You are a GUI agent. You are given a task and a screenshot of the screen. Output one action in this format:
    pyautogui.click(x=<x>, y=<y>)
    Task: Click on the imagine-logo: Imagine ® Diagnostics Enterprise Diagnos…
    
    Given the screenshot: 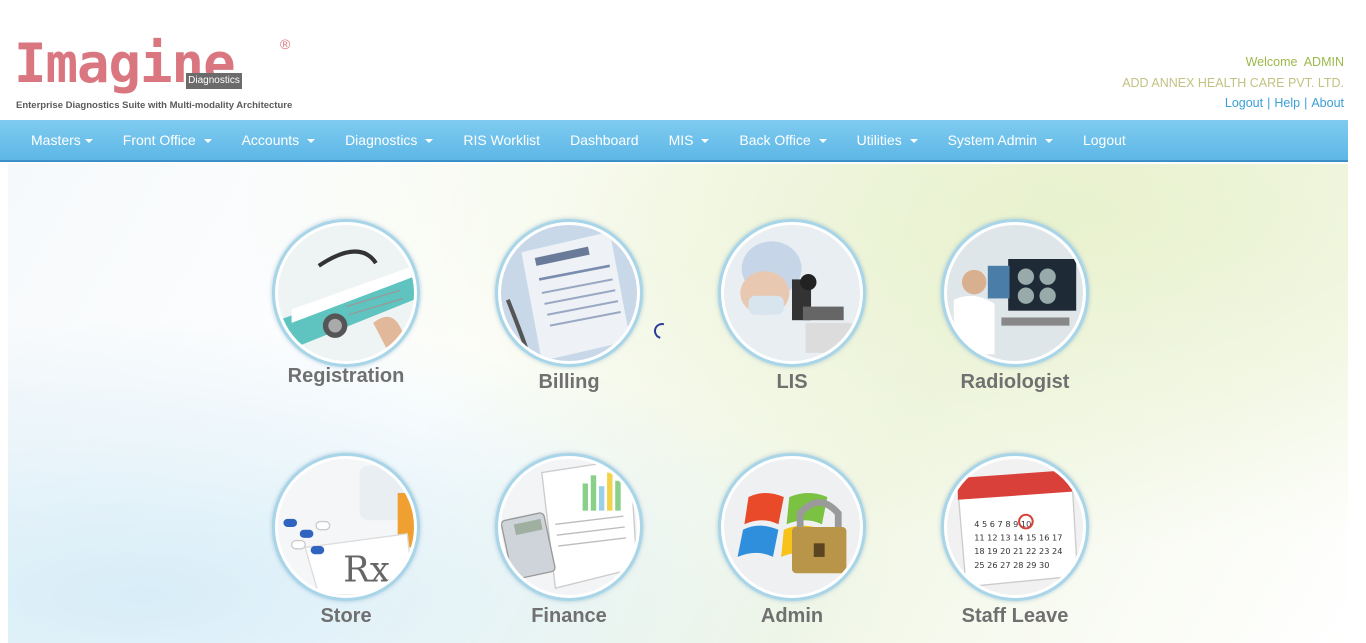 What is the action you would take?
    pyautogui.click(x=159, y=62)
    